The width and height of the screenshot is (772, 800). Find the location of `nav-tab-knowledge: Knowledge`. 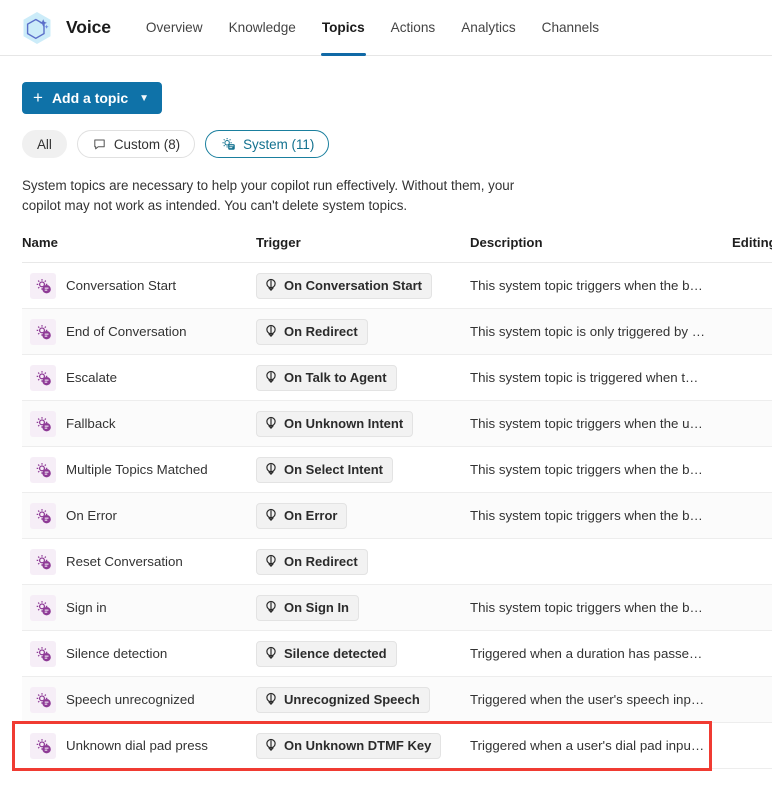

nav-tab-knowledge: Knowledge is located at coordinates (262, 28).